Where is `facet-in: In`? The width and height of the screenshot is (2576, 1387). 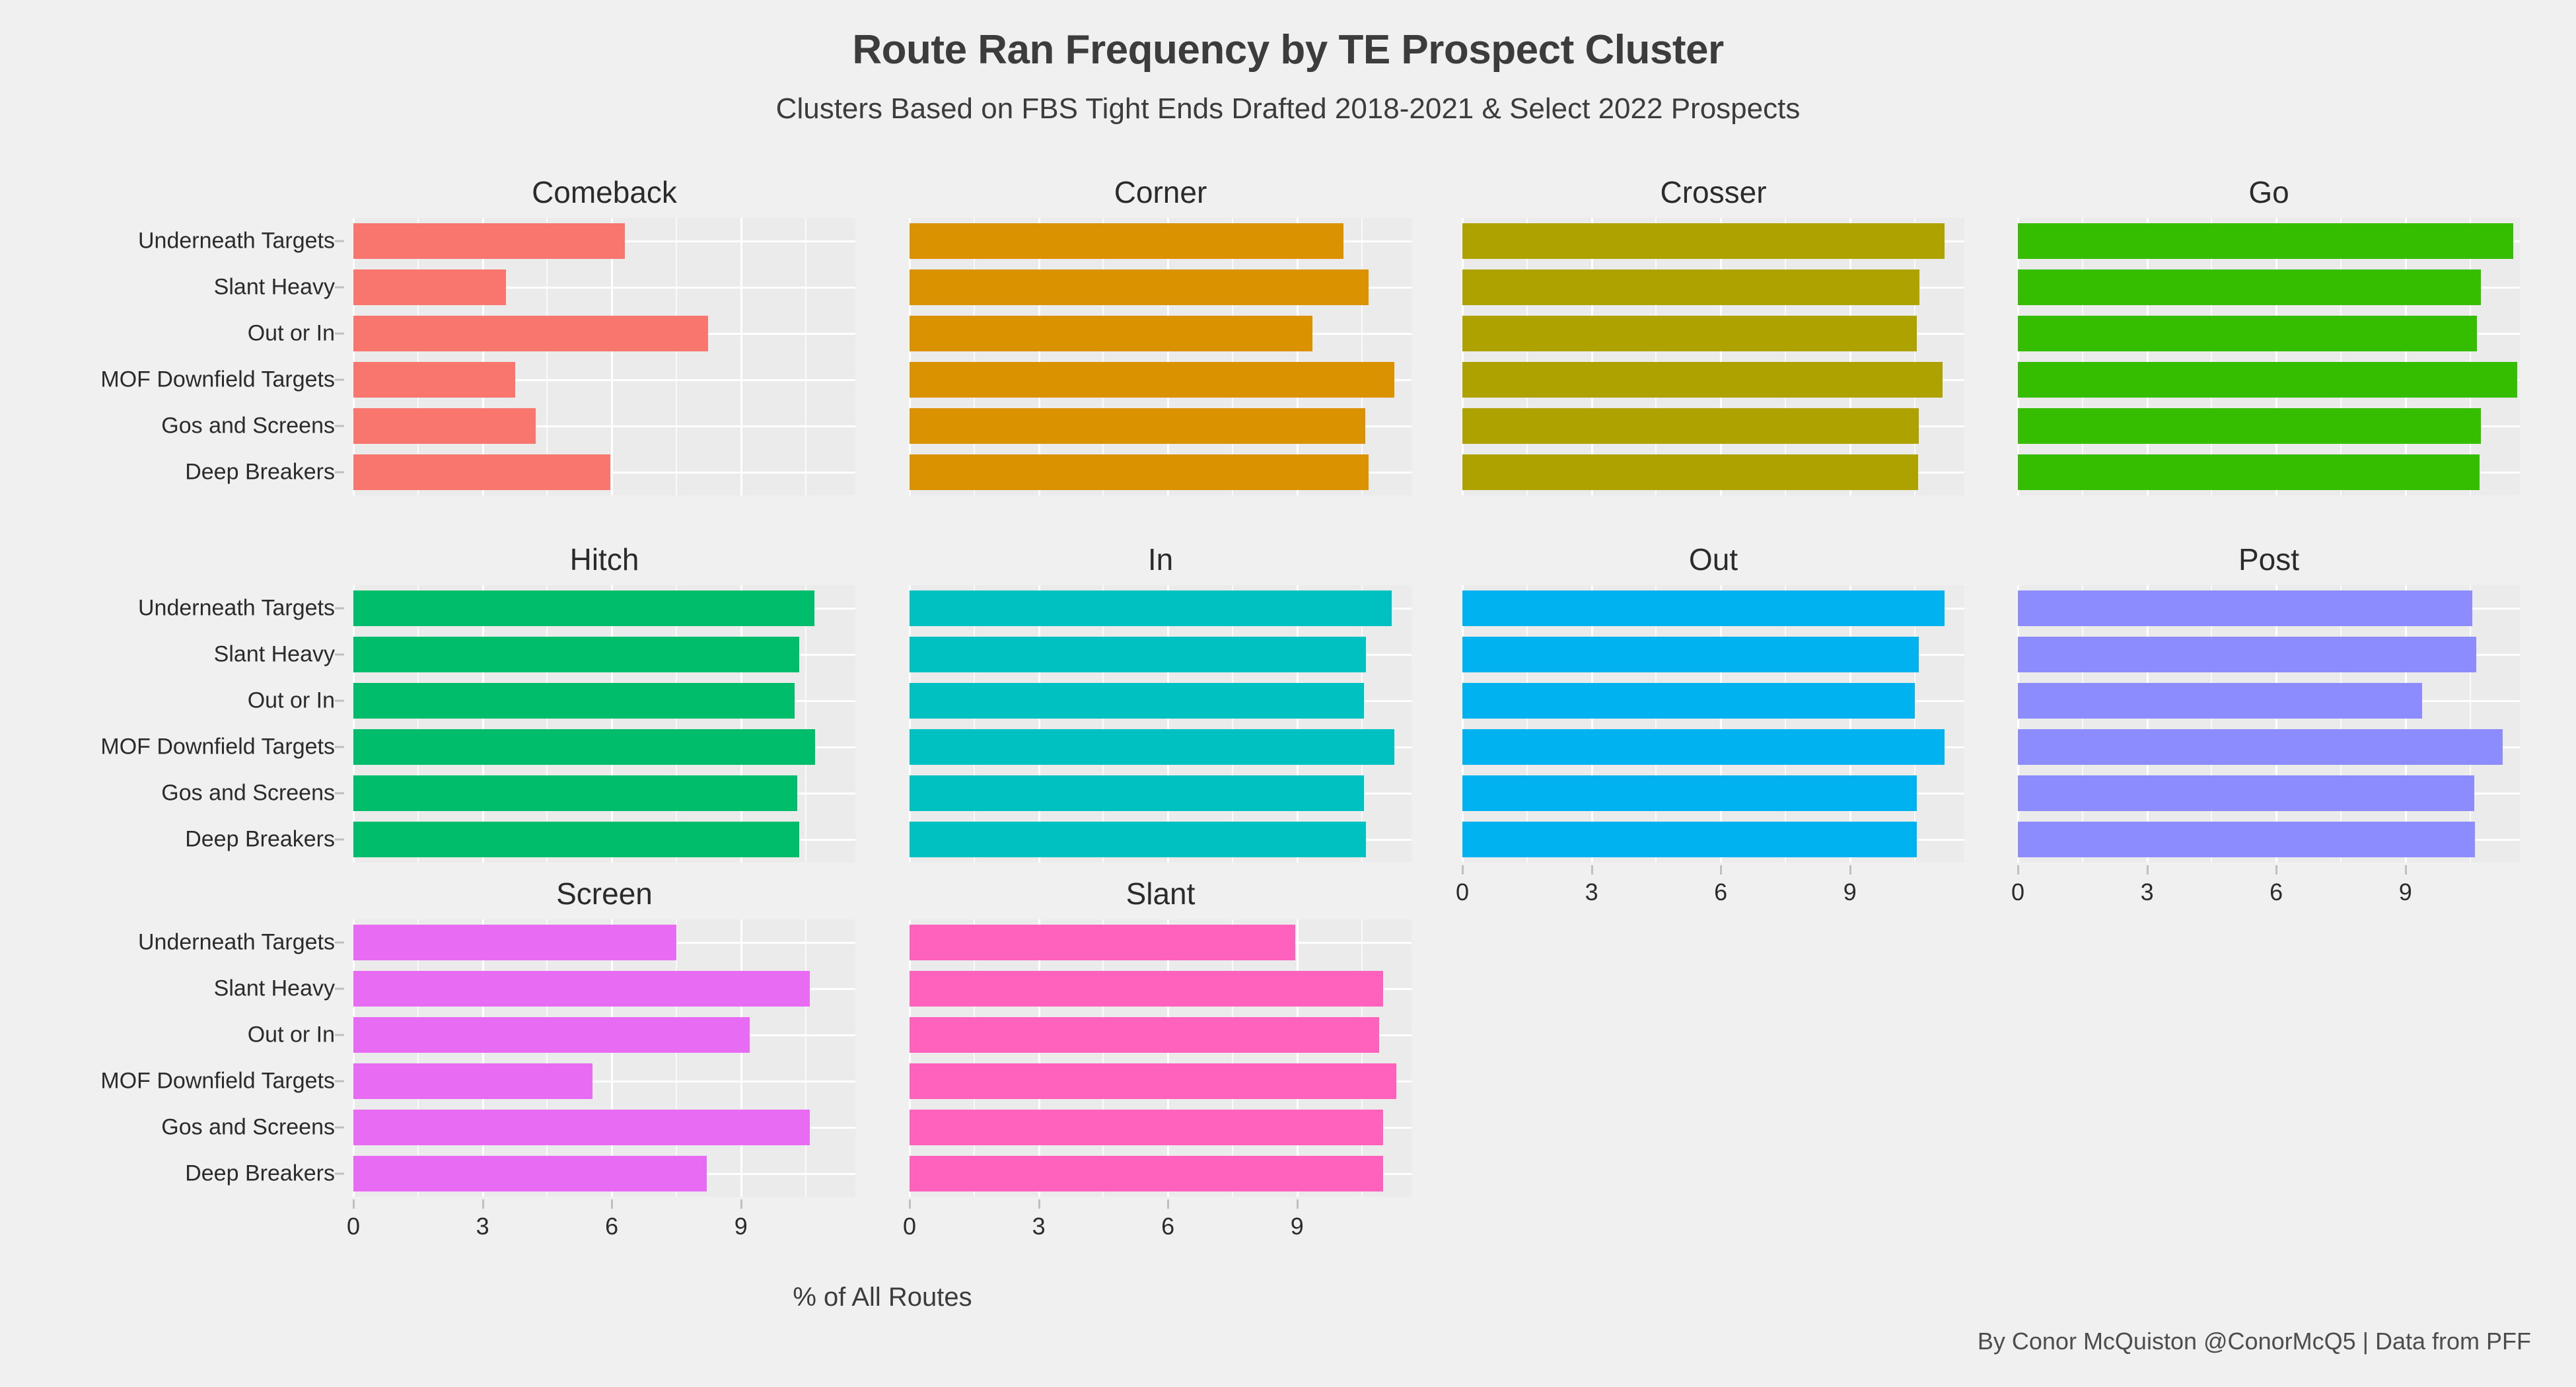
facet-in: In is located at coordinates (1161, 701).